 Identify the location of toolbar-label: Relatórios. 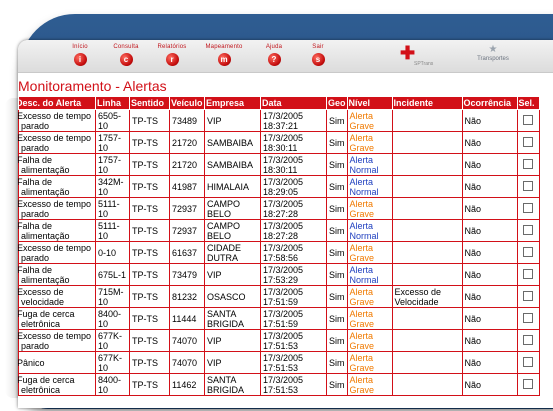
(172, 47).